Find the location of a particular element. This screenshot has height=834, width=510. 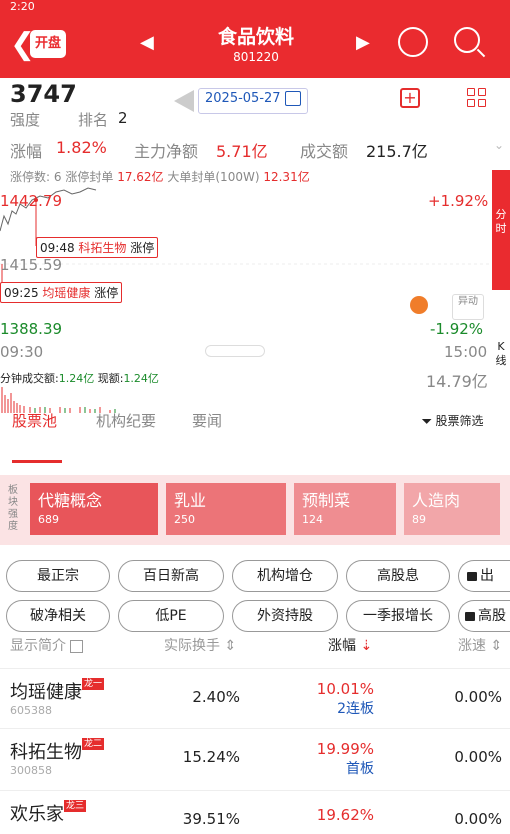

stock-name: 欢乐家 is located at coordinates (37, 814).